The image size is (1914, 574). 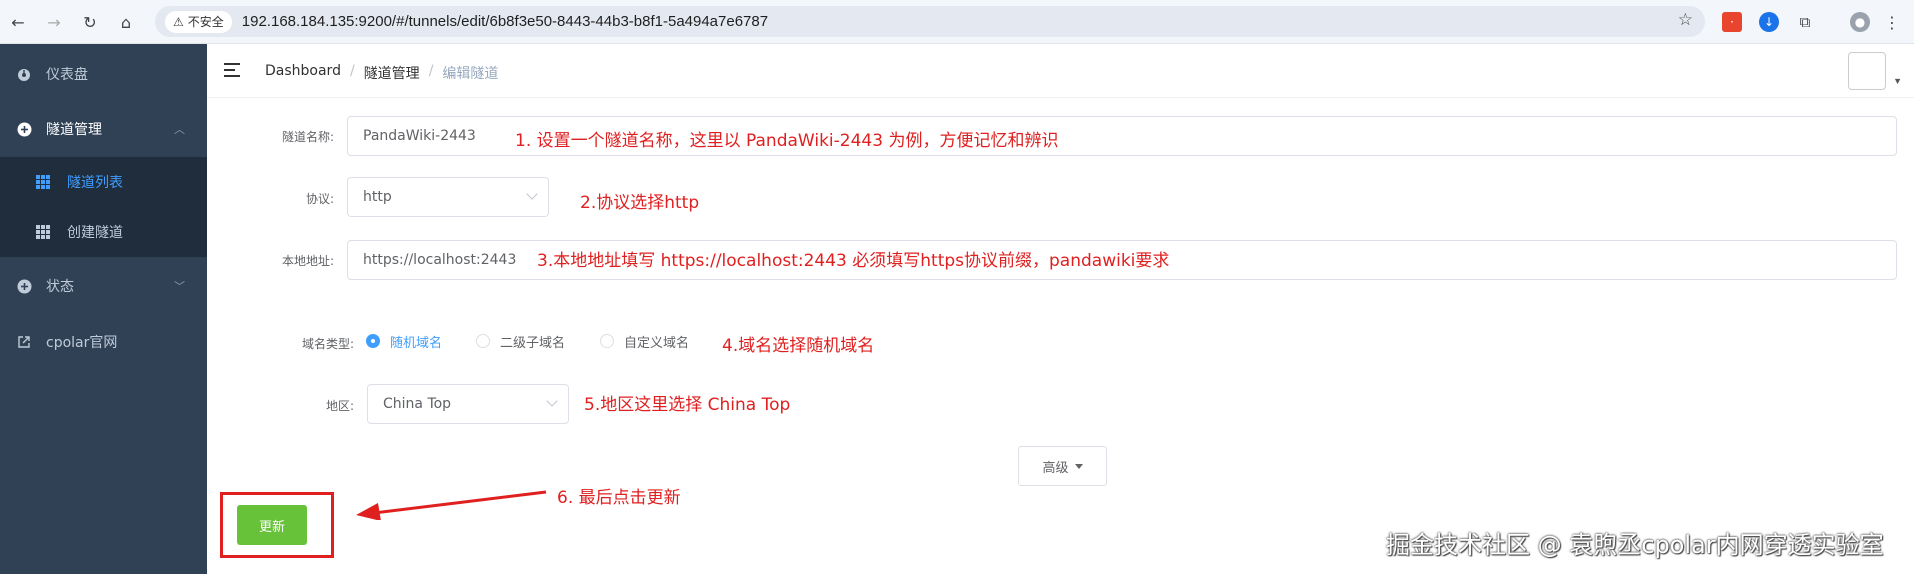 What do you see at coordinates (470, 74) in the screenshot?
I see `breadcrumb-current: 编辑隧道` at bounding box center [470, 74].